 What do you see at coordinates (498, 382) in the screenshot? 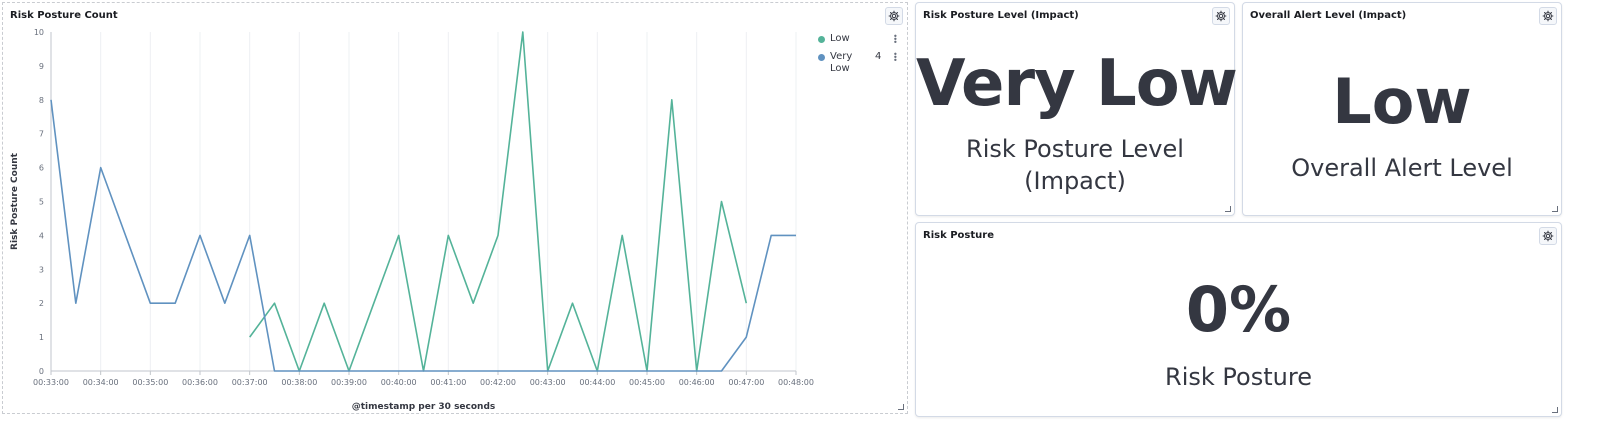
I see `x-tick-label: 00:42:00` at bounding box center [498, 382].